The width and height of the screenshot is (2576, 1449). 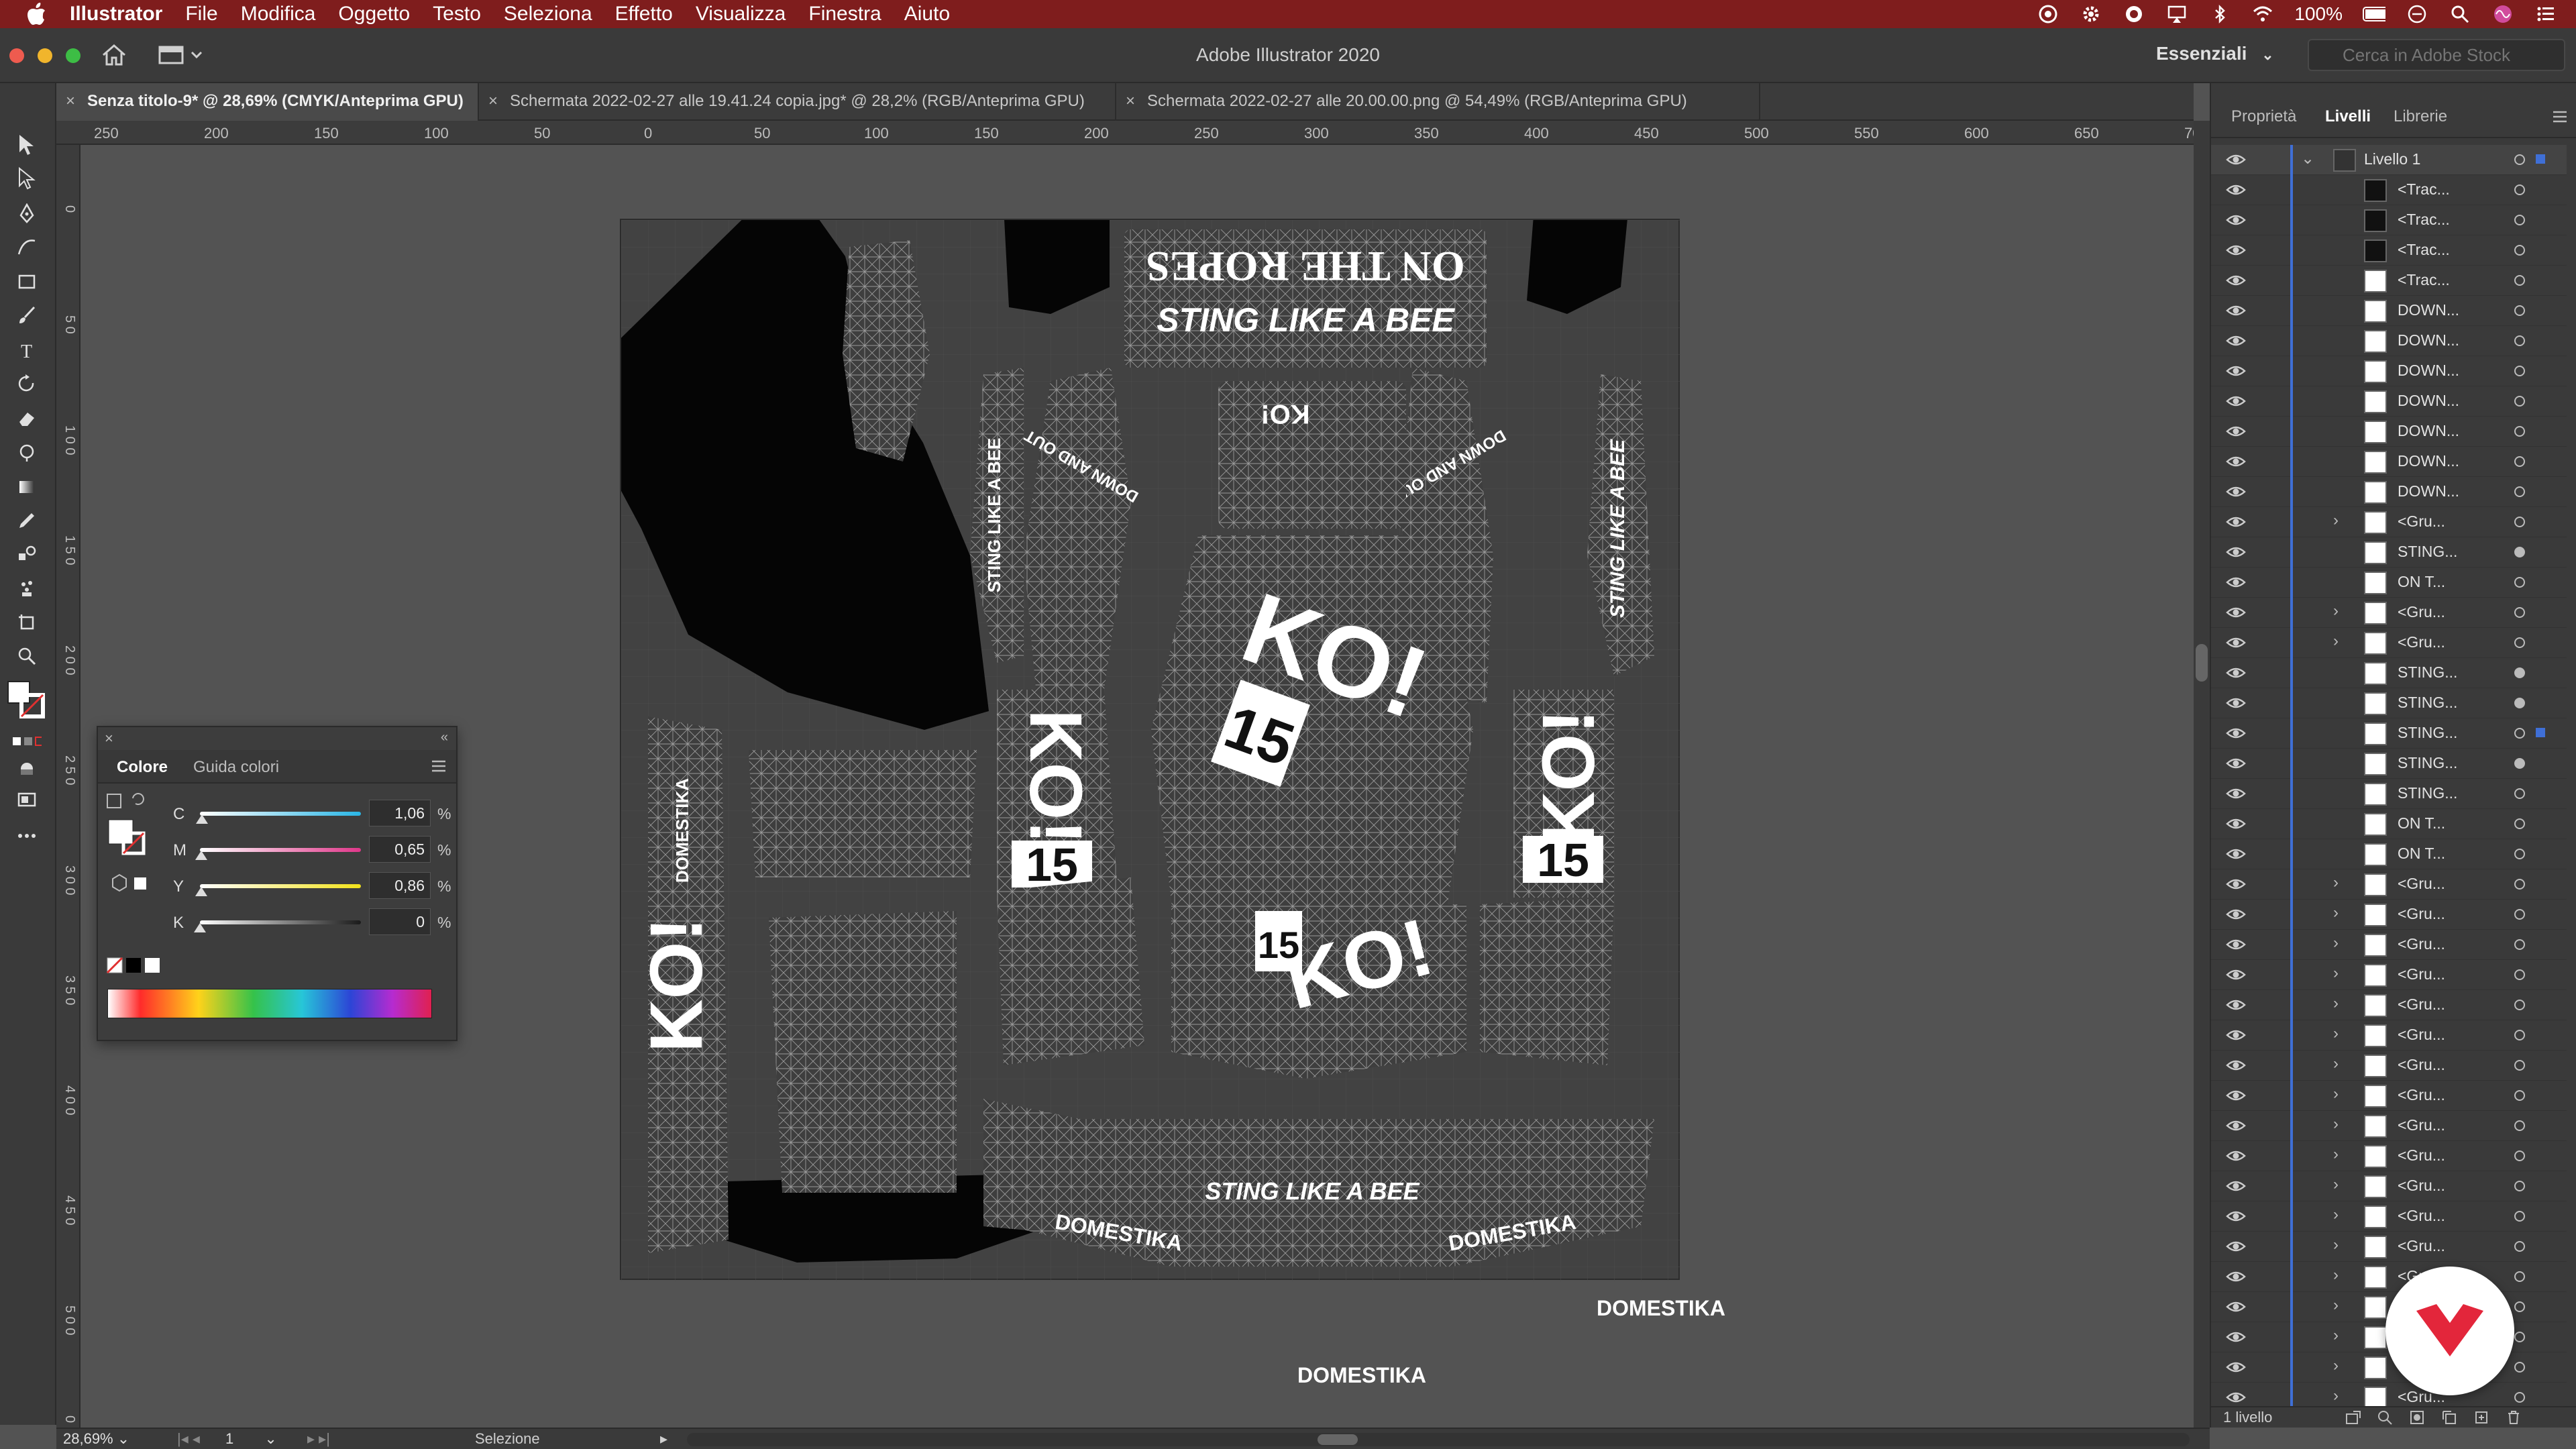 What do you see at coordinates (2348, 116) in the screenshot?
I see `tab-livelli: Livelli` at bounding box center [2348, 116].